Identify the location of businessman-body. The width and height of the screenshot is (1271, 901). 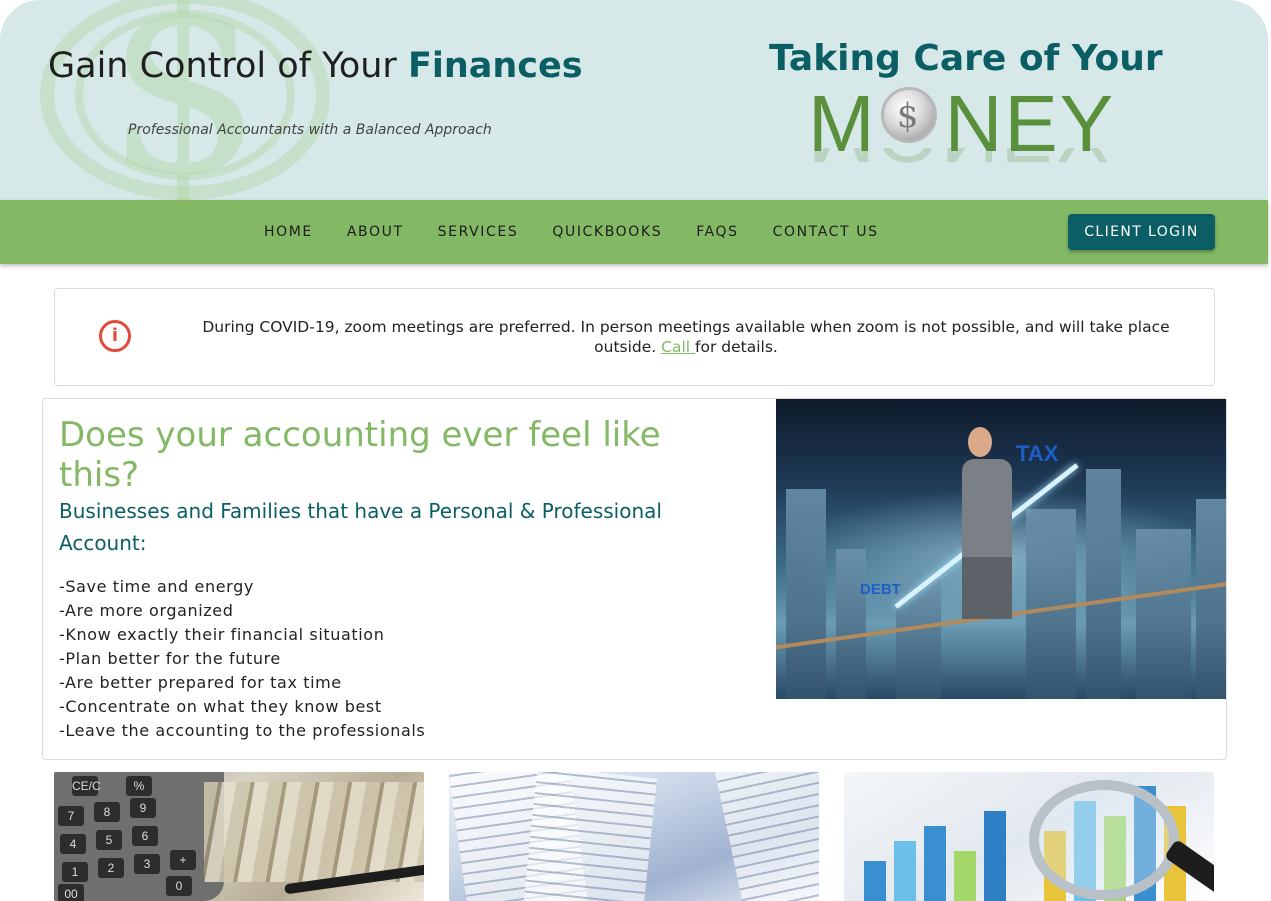
(987, 509).